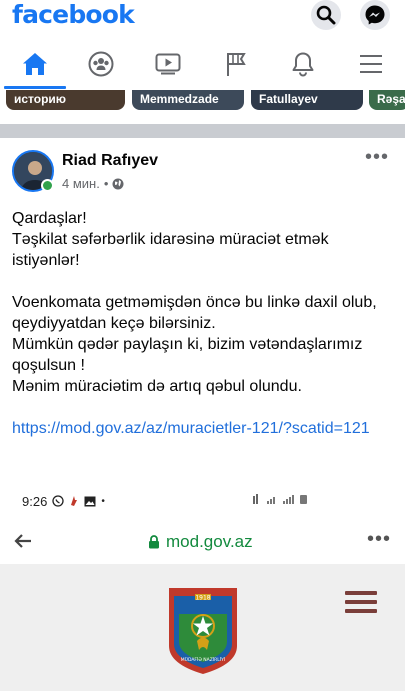  I want to click on menu-icon, so click(371, 64).